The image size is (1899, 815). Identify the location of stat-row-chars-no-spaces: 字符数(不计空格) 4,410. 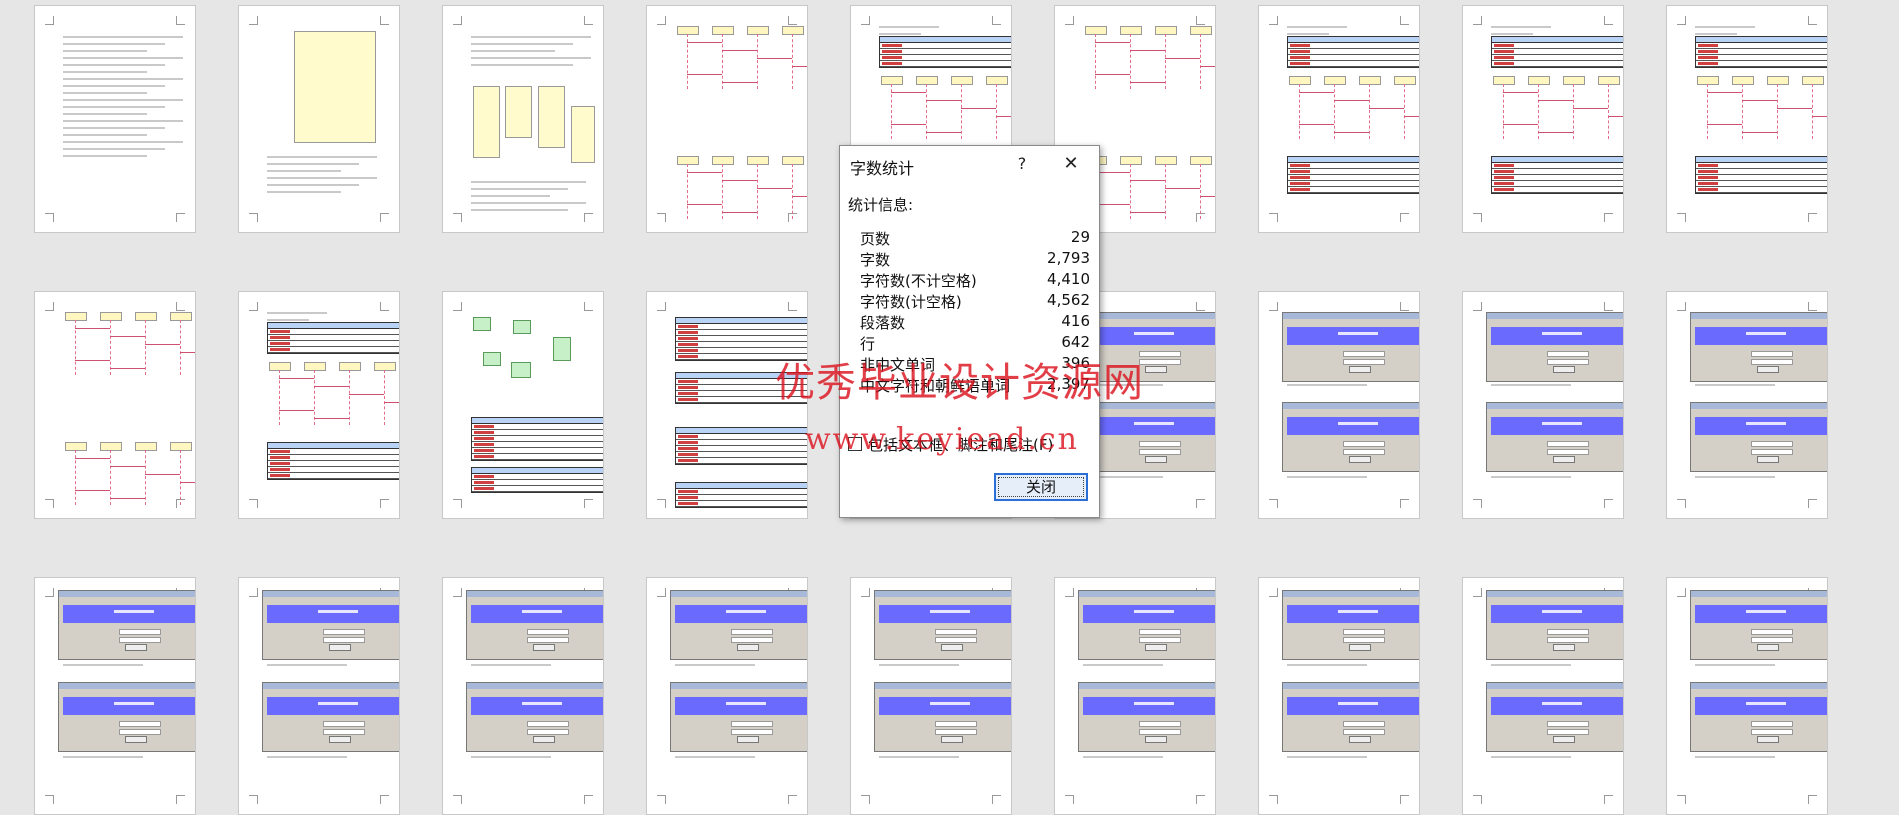
(975, 280).